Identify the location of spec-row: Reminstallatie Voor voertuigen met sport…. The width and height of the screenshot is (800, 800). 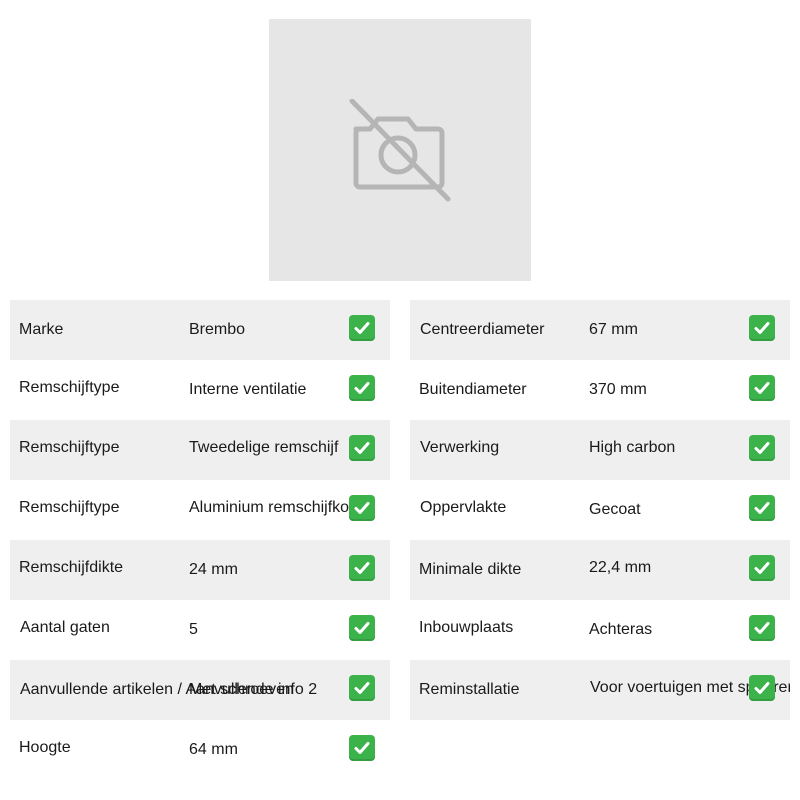
(600, 690).